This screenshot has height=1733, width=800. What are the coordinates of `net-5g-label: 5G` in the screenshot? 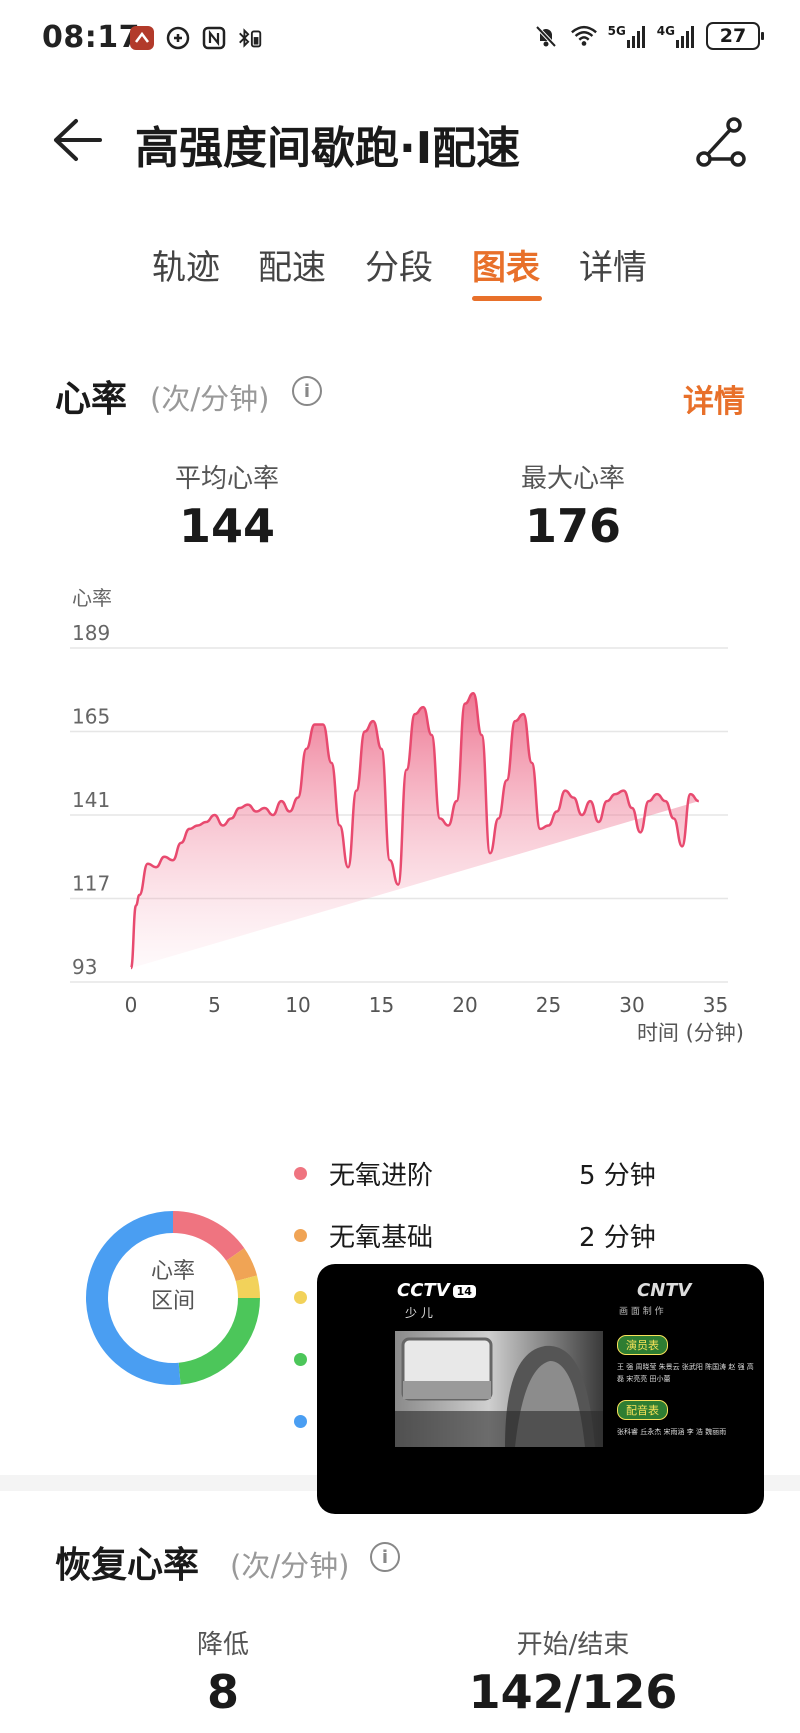 It's located at (616, 31).